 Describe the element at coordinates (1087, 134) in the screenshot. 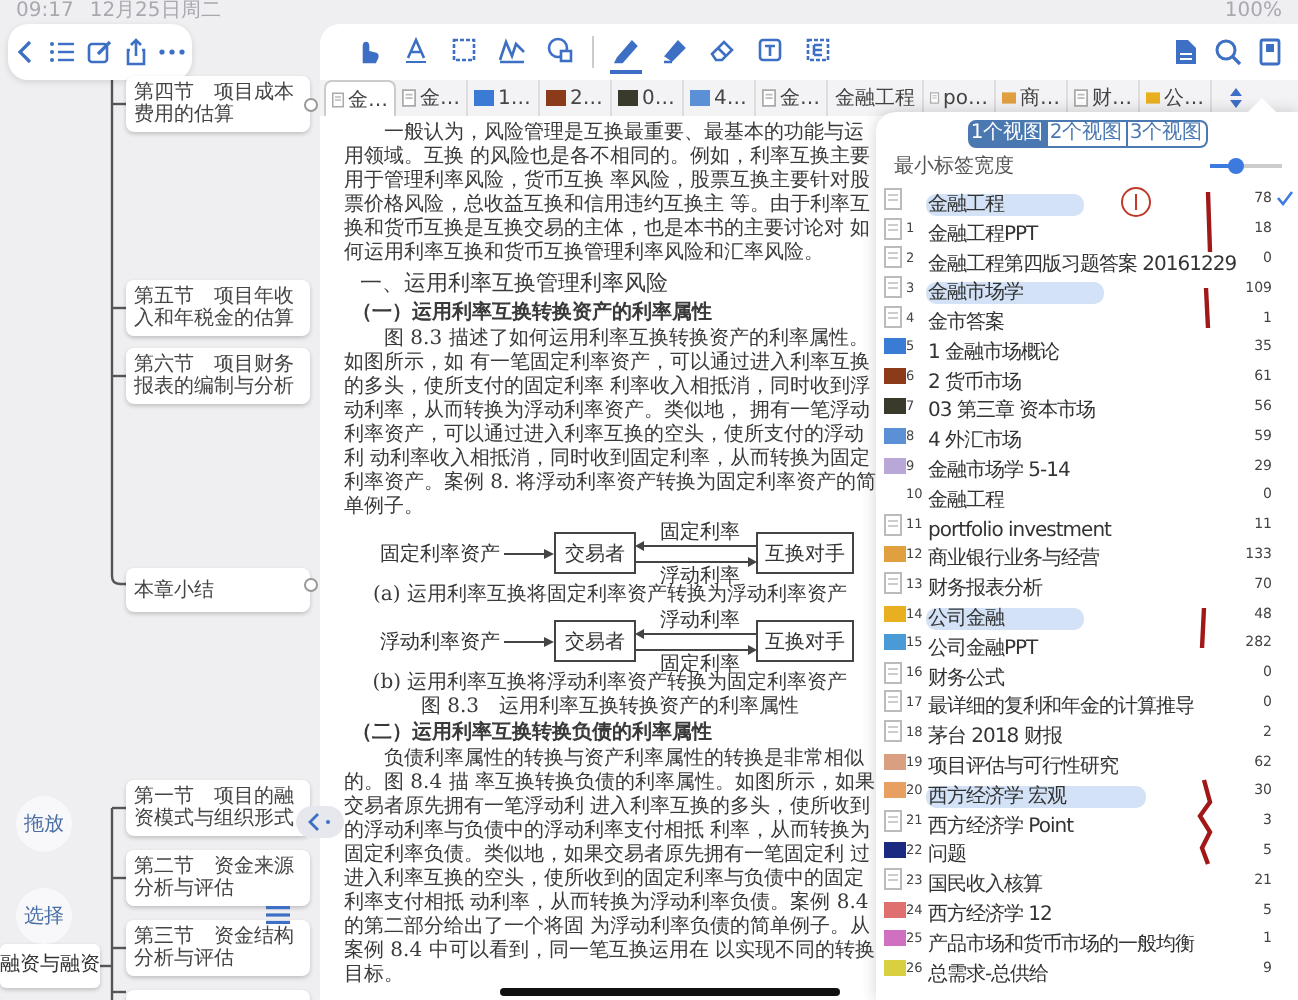

I see `view-mode-segment: 2个视图` at that location.